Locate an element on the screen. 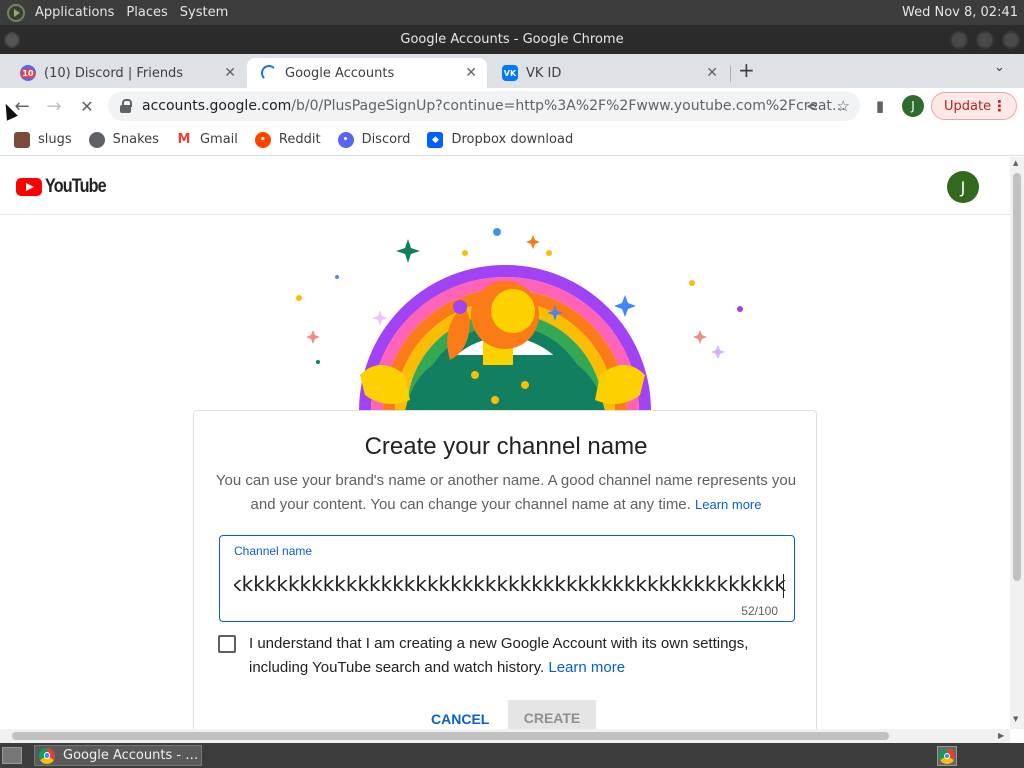 This screenshot has height=768, width=1024. vertical-scrollbar: ▲ ▼ is located at coordinates (1017, 443).